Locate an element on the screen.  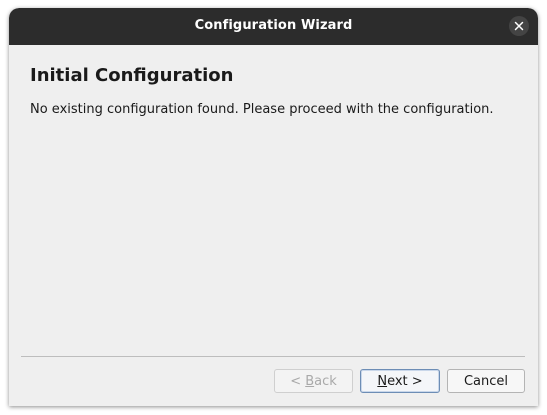
back-button-label: ack is located at coordinates (325, 381).